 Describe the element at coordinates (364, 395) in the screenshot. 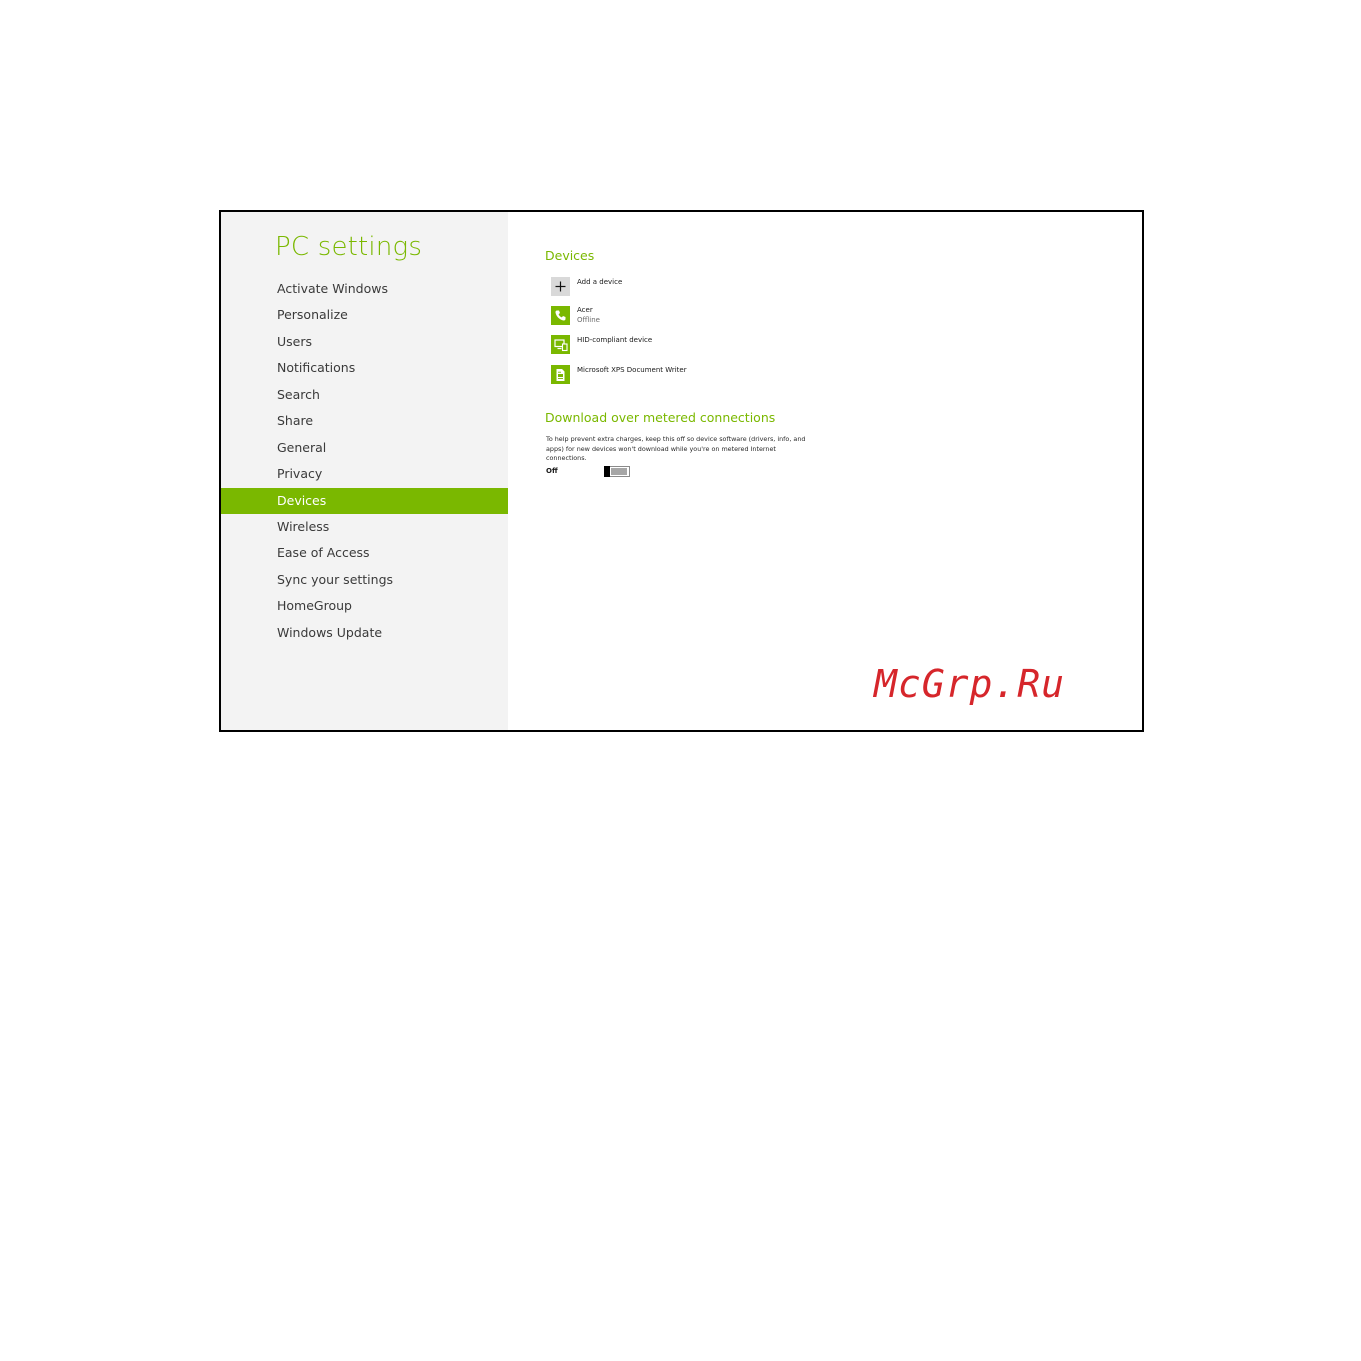

I see `sidebar-item-search: Search` at that location.